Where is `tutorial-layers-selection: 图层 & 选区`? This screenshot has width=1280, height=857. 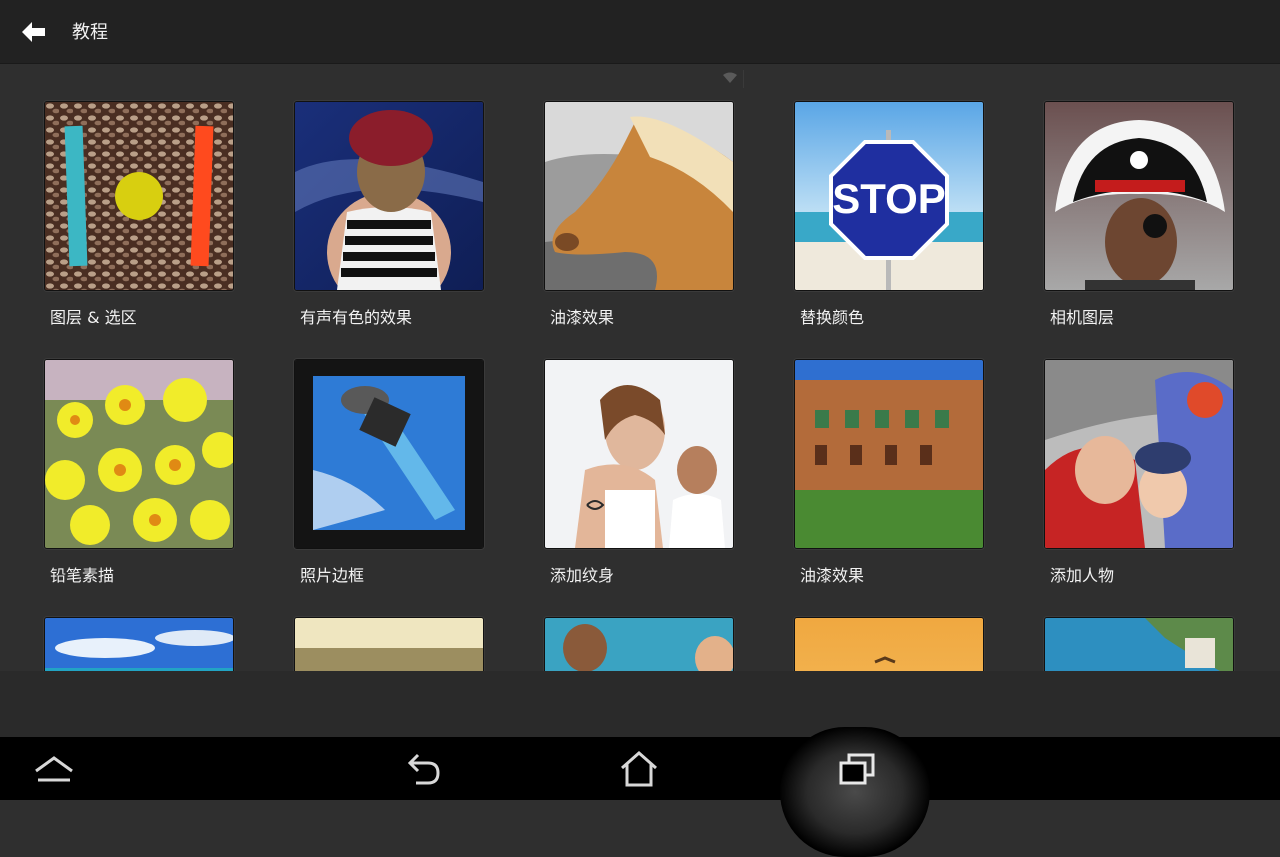 tutorial-layers-selection: 图层 & 选区 is located at coordinates (139, 214).